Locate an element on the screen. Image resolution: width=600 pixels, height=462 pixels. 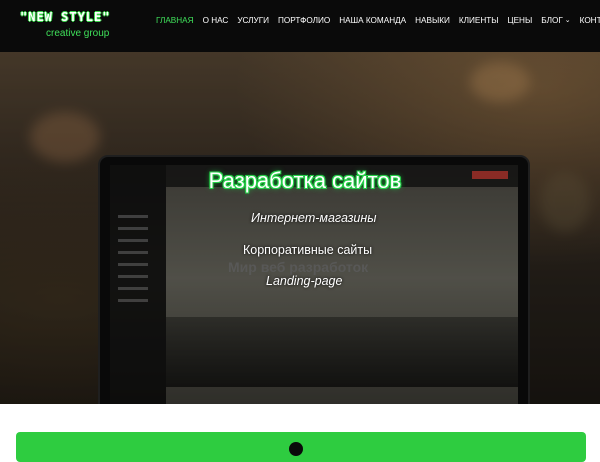
logo-subtitle: creative group is located at coordinates (78, 33).